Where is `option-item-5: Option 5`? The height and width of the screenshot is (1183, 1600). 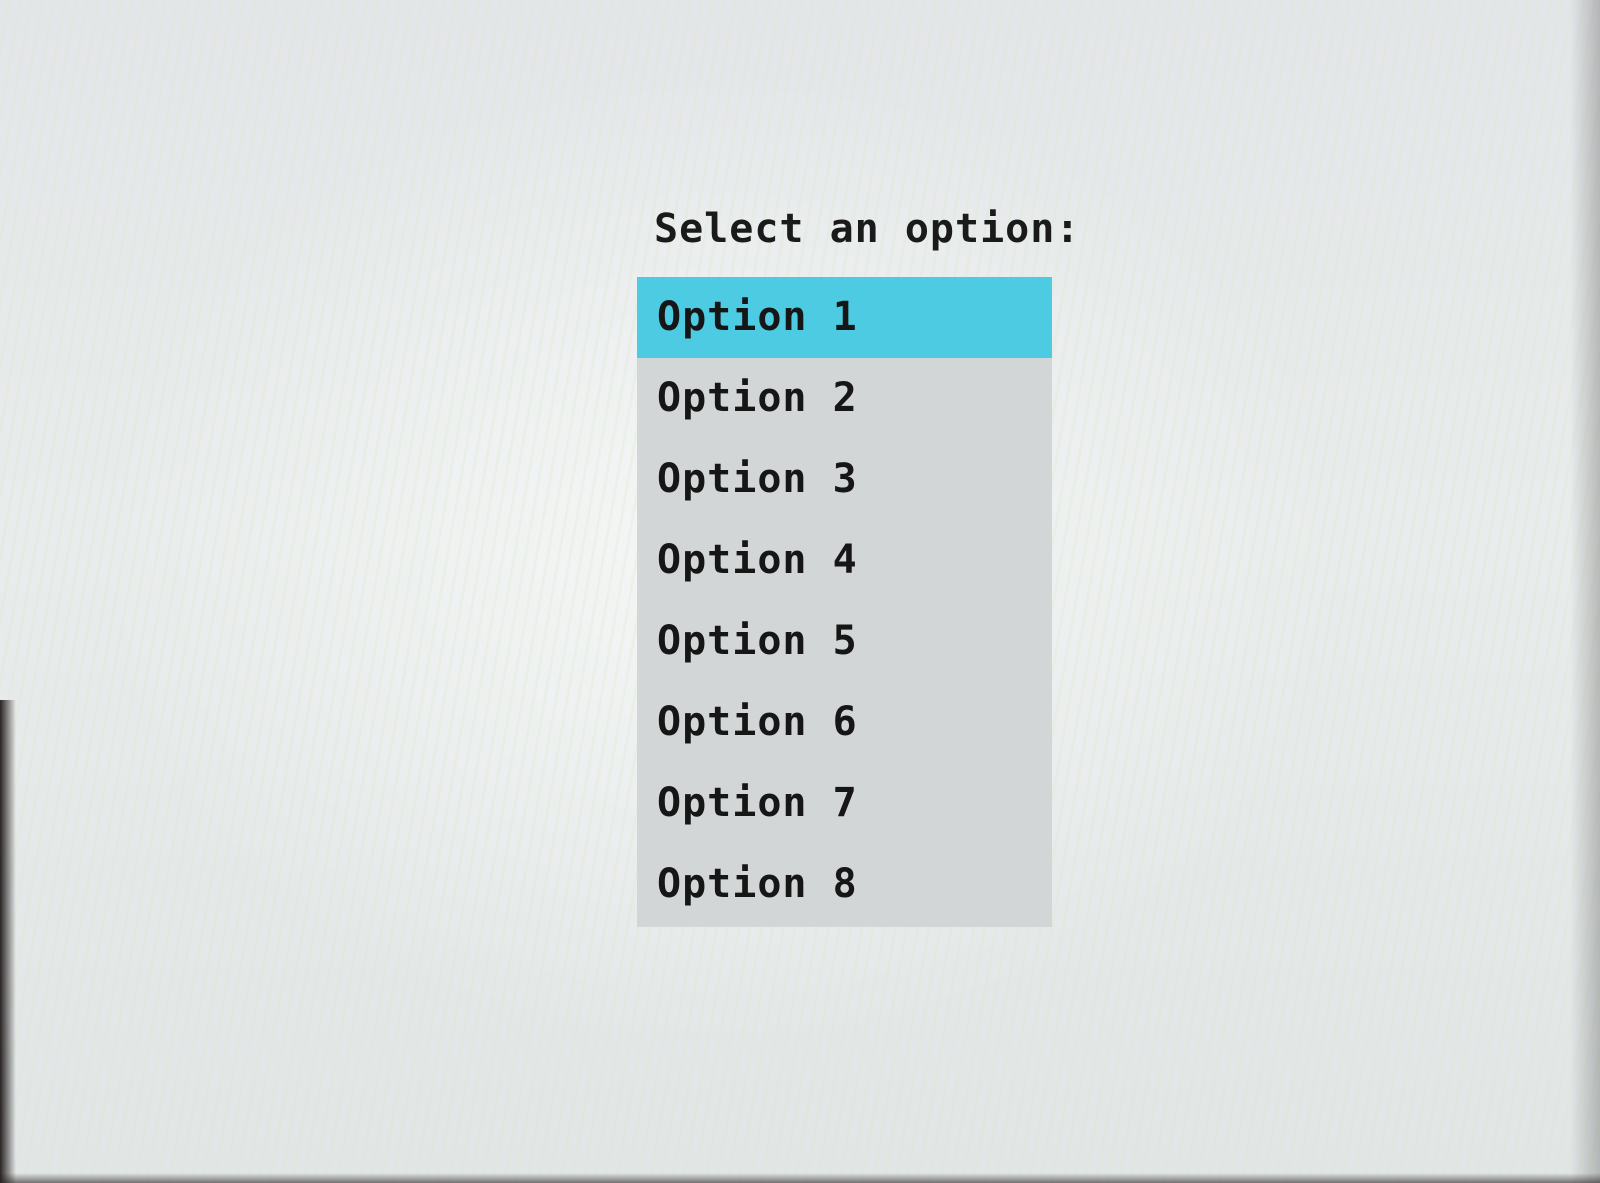 option-item-5: Option 5 is located at coordinates (844, 641).